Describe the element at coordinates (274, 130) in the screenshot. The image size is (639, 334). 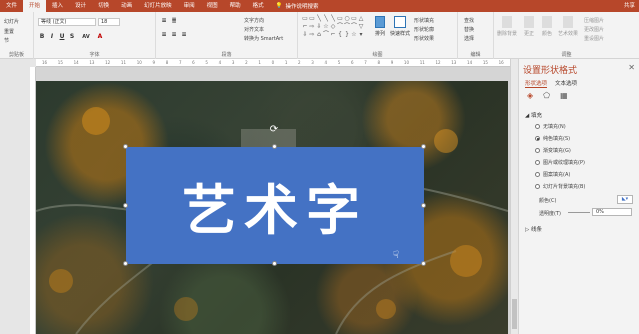
I see `rotate-handle-icon: ⟳` at that location.